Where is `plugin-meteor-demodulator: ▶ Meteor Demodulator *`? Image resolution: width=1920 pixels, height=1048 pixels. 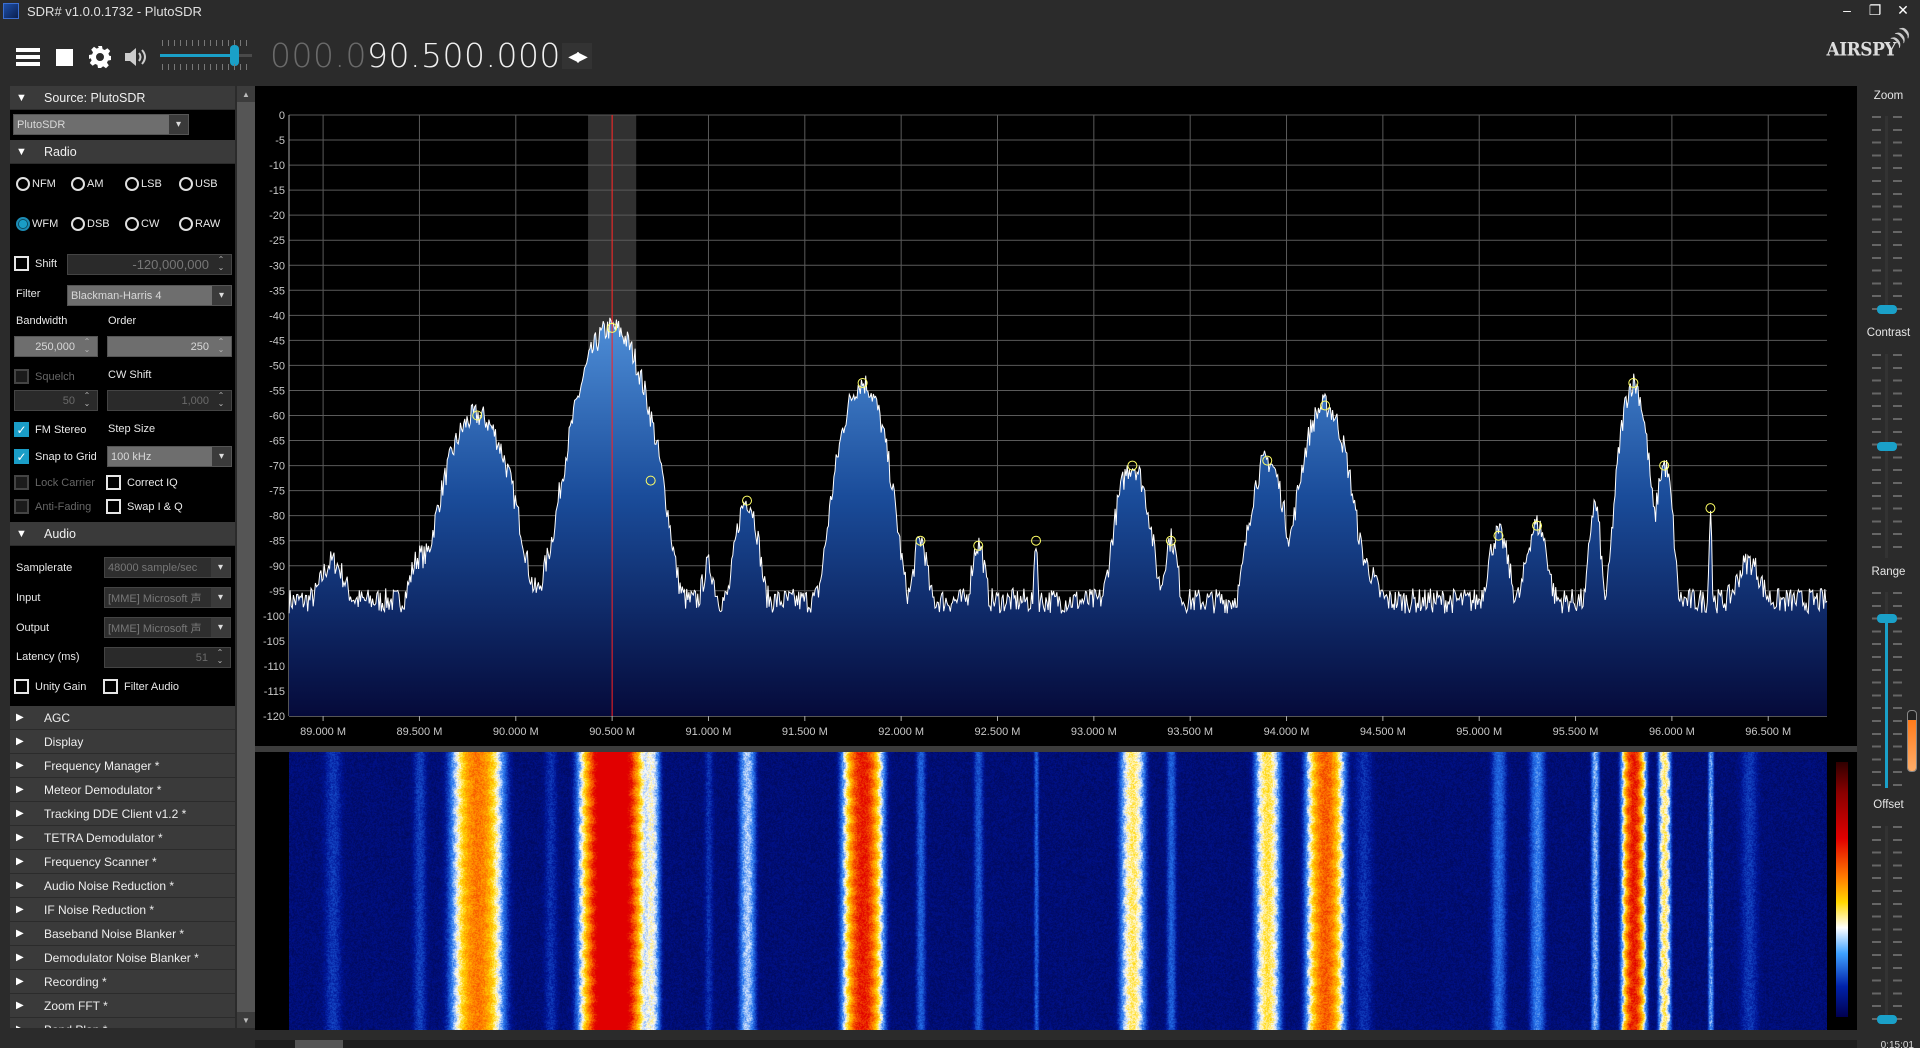 plugin-meteor-demodulator: ▶ Meteor Demodulator * is located at coordinates (122, 790).